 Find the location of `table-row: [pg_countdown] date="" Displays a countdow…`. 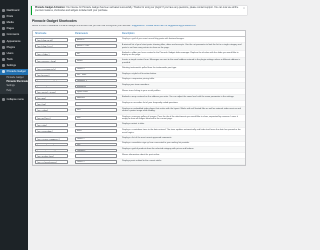

table-row: [pg_countdown] date="" Displays a countdow… is located at coordinates (139, 132).